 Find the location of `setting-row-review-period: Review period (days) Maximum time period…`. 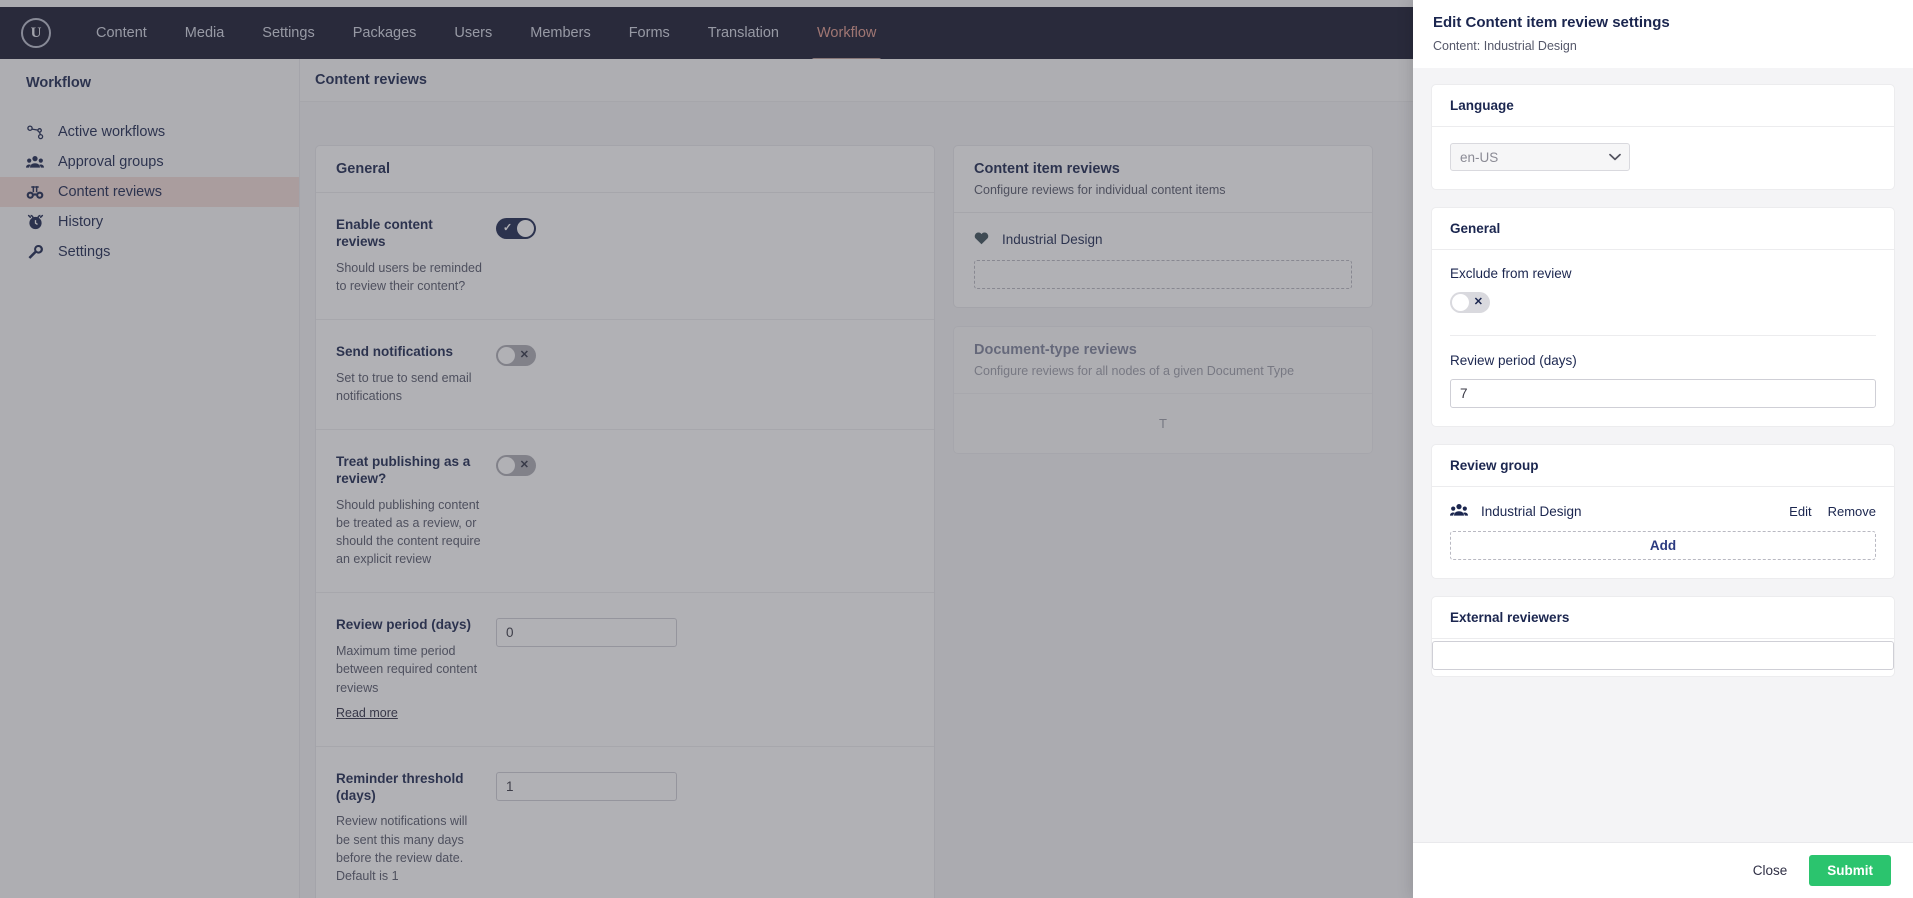

setting-row-review-period: Review period (days) Maximum time period… is located at coordinates (625, 670).